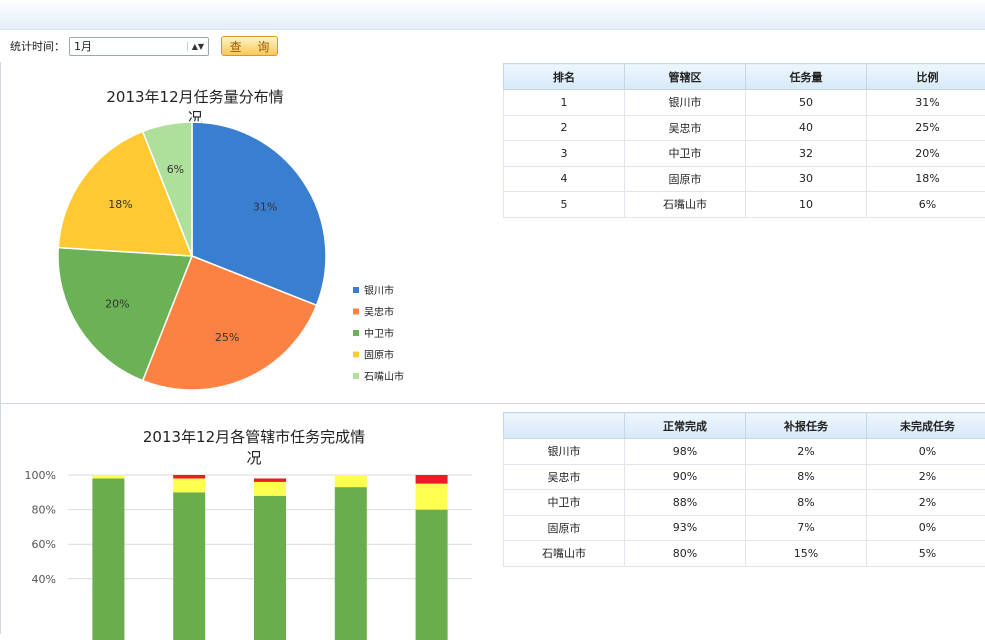  I want to click on table-cell: 15%, so click(806, 554).